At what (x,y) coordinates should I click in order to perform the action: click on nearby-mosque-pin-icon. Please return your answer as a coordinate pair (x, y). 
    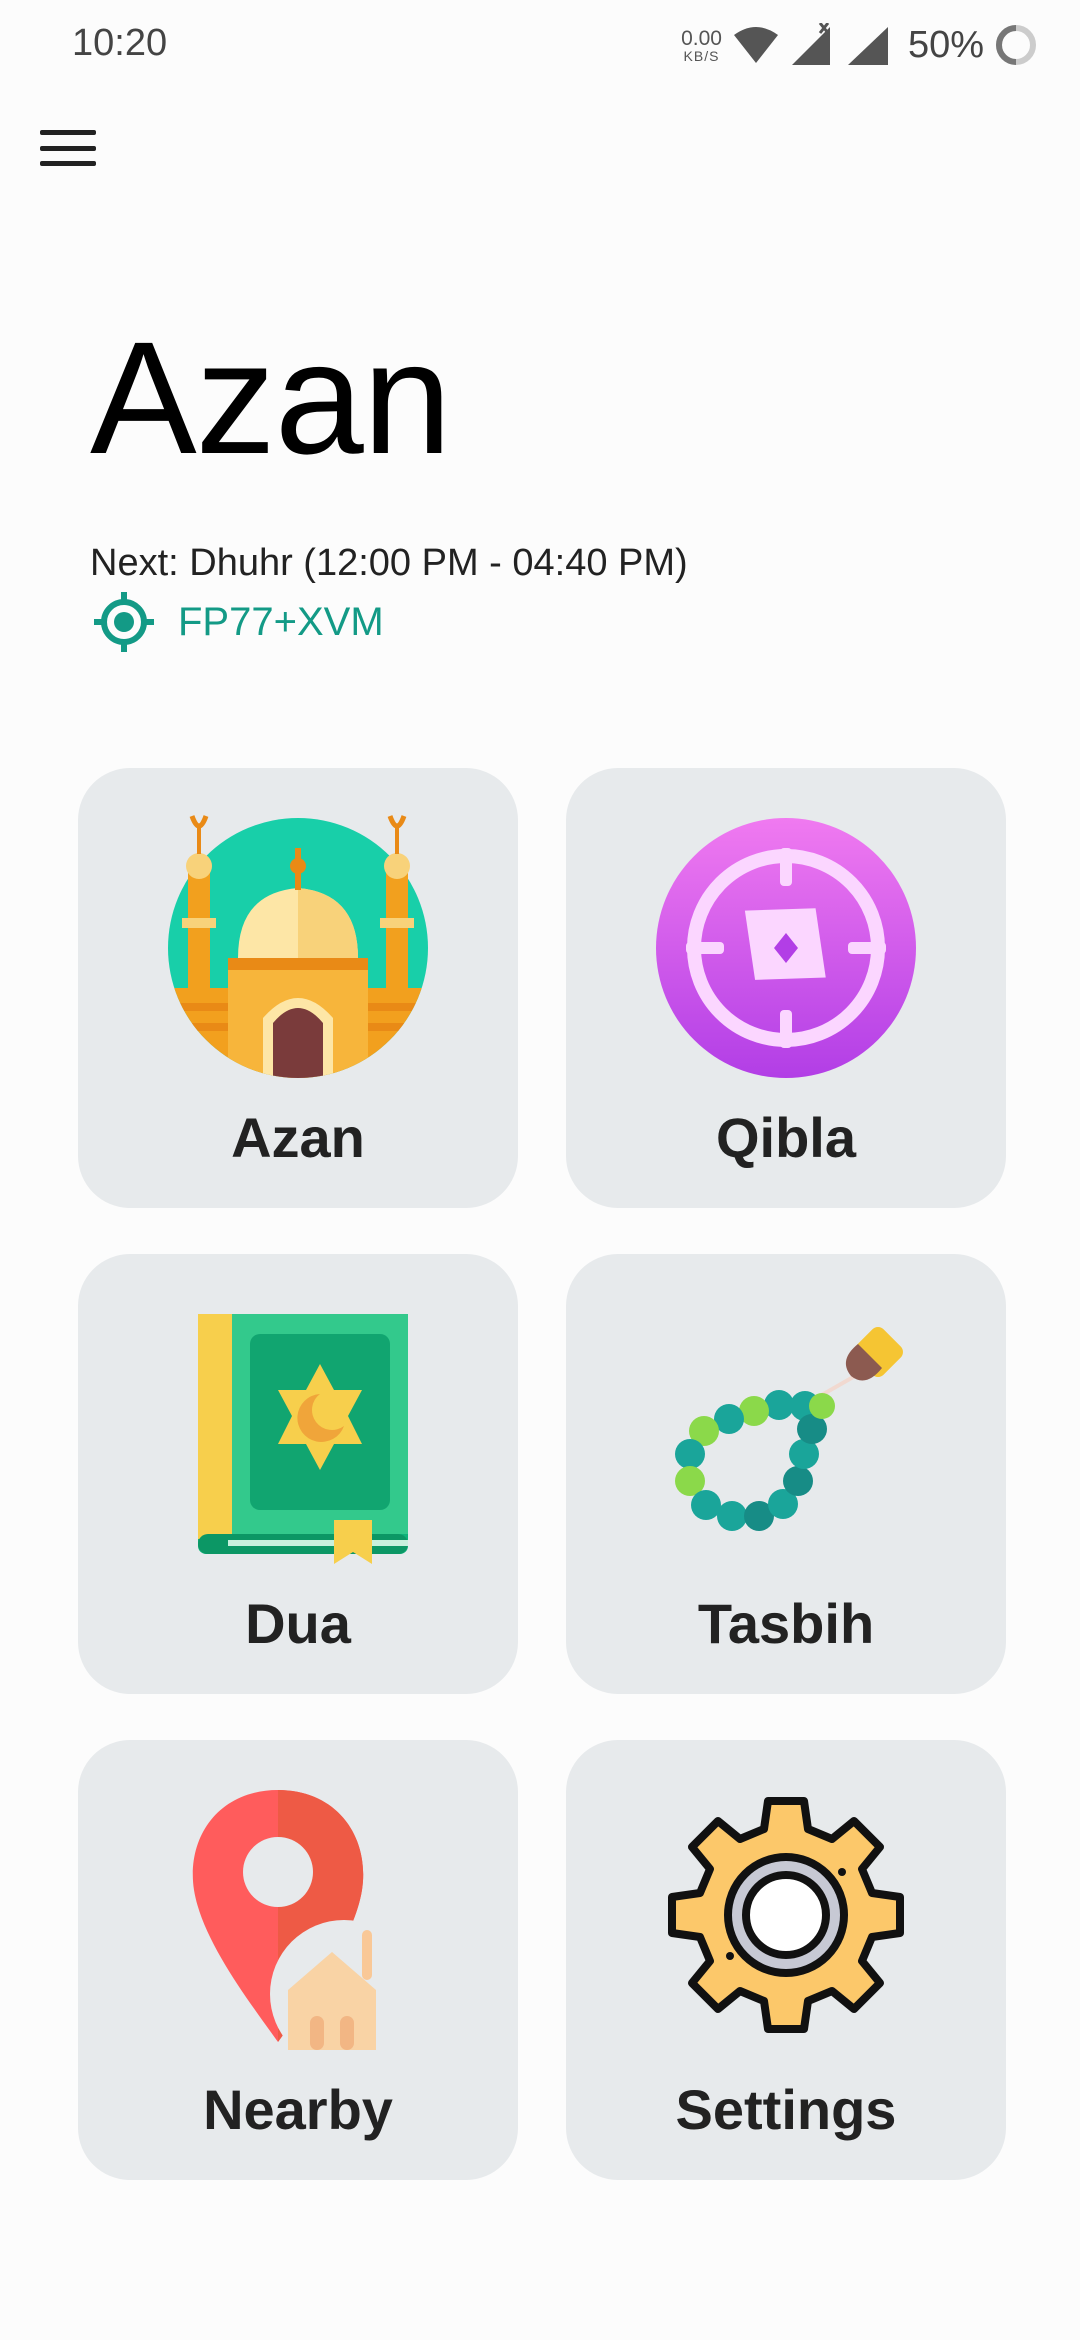
    Looking at the image, I should click on (305, 1920).